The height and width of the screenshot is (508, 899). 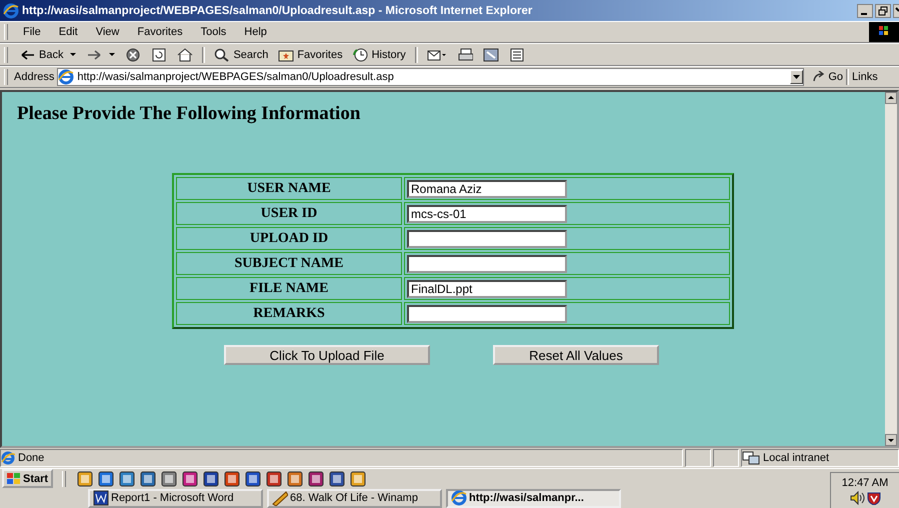 I want to click on shield-icon, so click(x=874, y=497).